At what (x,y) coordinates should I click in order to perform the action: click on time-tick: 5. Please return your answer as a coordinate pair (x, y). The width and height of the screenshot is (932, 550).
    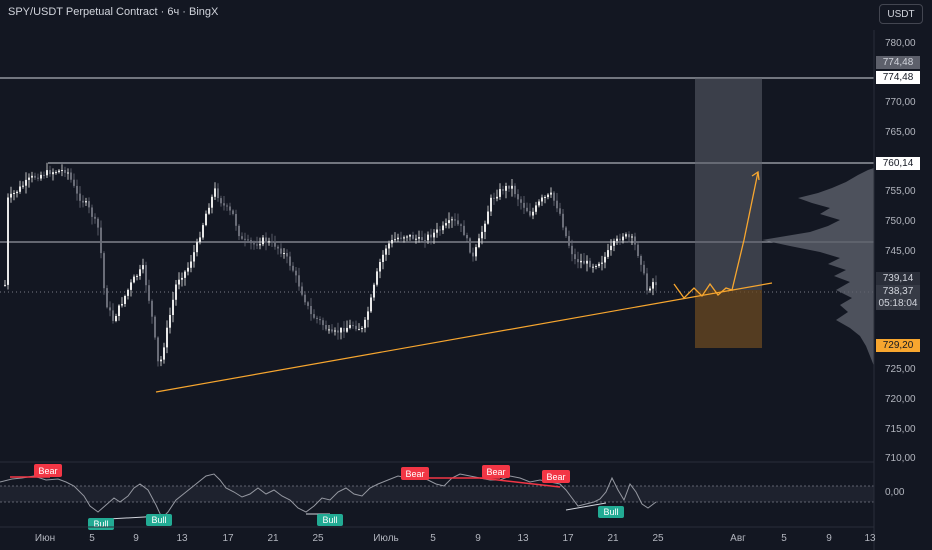
    Looking at the image, I should click on (92, 538).